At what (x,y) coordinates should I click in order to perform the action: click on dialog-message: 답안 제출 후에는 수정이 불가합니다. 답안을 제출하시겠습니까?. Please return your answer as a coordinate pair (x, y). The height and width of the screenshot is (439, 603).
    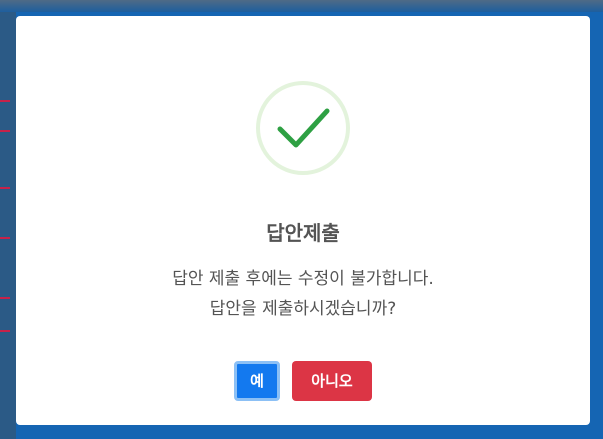
    Looking at the image, I should click on (303, 294).